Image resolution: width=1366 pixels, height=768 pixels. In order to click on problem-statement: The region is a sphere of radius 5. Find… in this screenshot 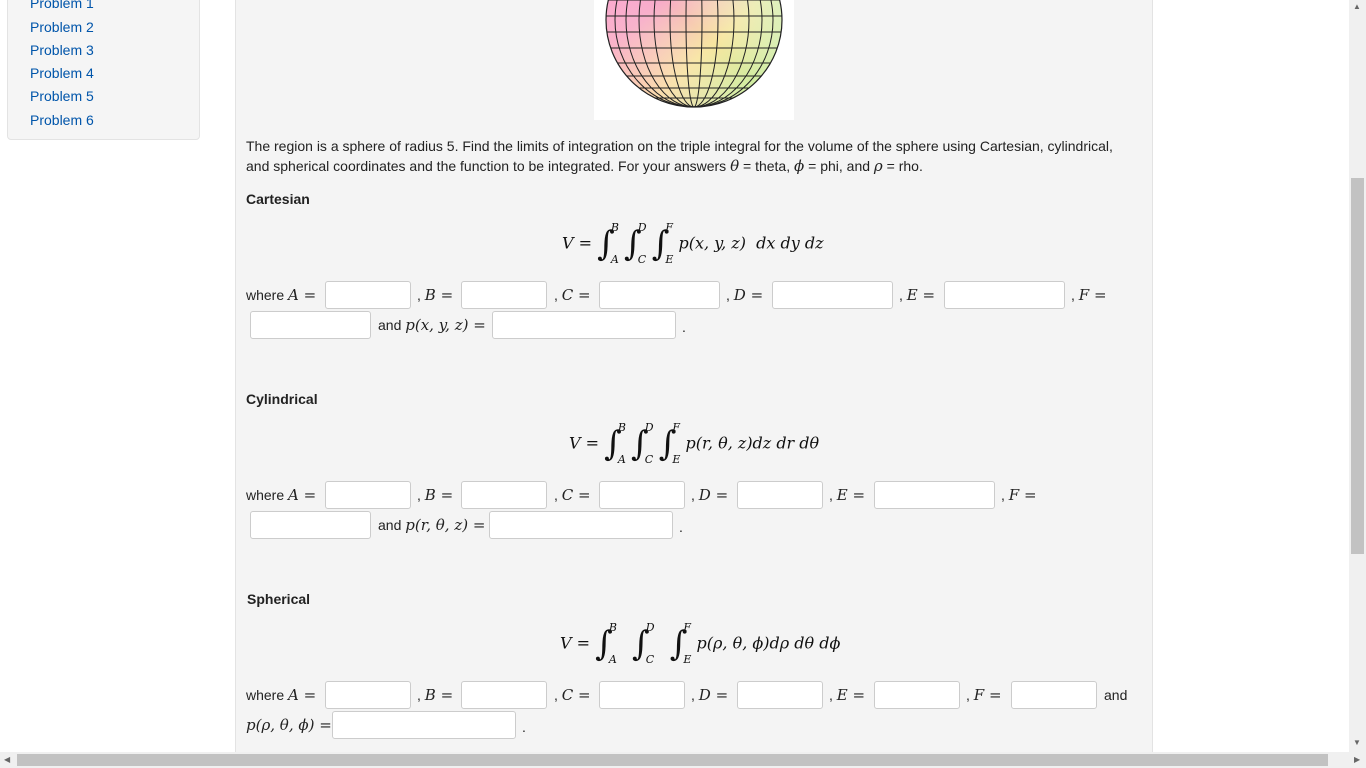, I will do `click(693, 156)`.